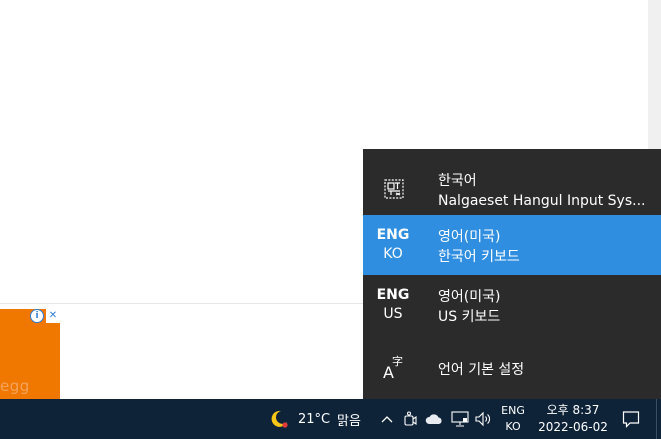 This screenshot has height=439, width=661. I want to click on ad-controls: i ✕, so click(45, 316).